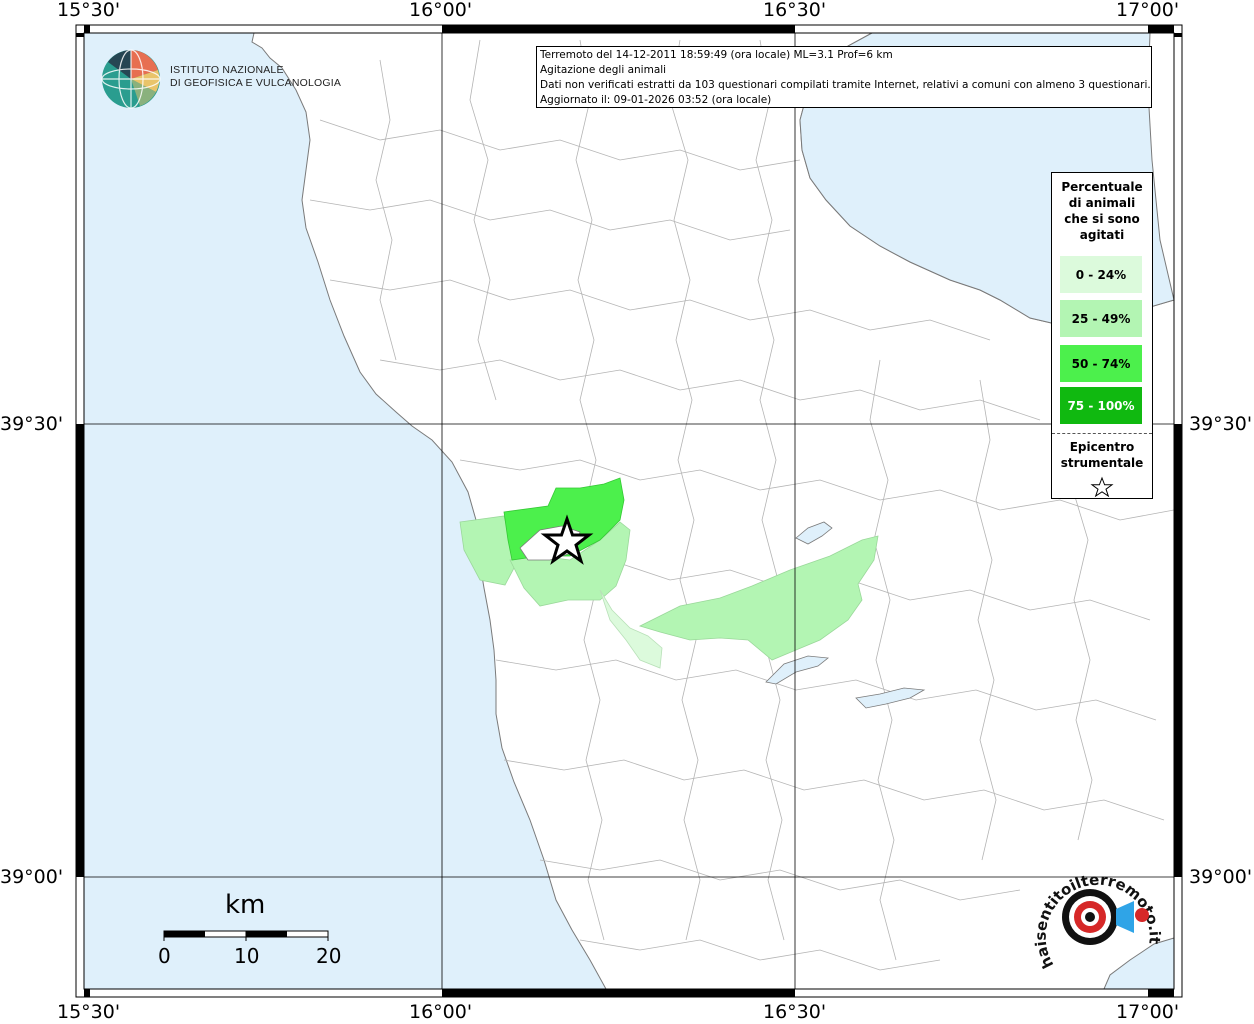  I want to click on hai-sentito-logo-graphic: haisentitoilterremoto.it, so click(1098, 921).